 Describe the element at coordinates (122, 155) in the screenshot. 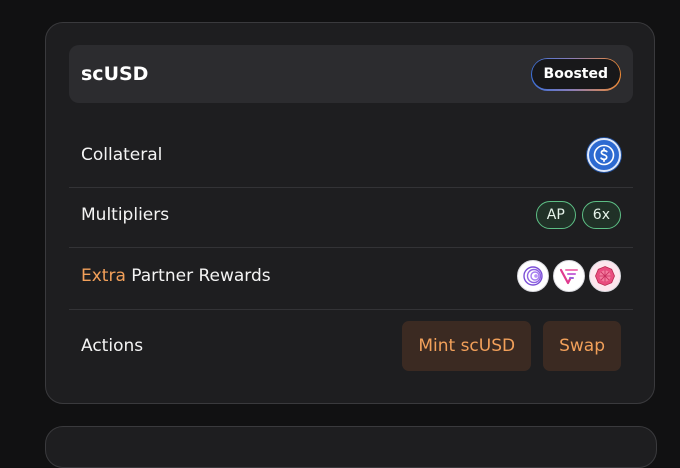

I see `collateral-label: Collateral` at that location.